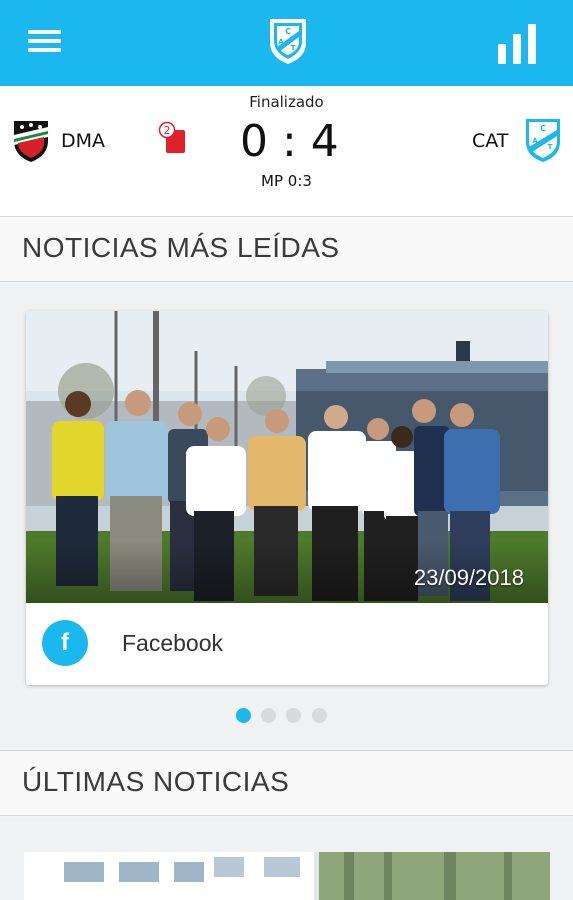 This screenshot has width=573, height=900. Describe the element at coordinates (83, 141) in the screenshot. I see `home-team-name: DMA` at that location.